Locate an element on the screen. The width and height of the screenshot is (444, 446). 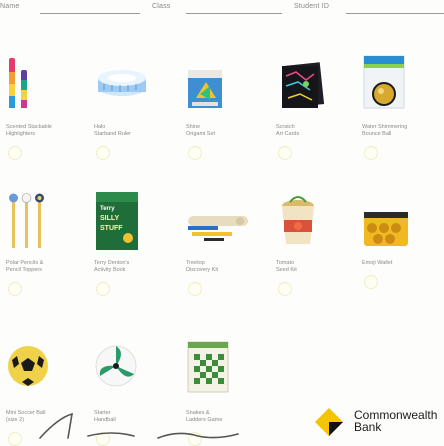
board-game-icon is located at coordinates (208, 367).